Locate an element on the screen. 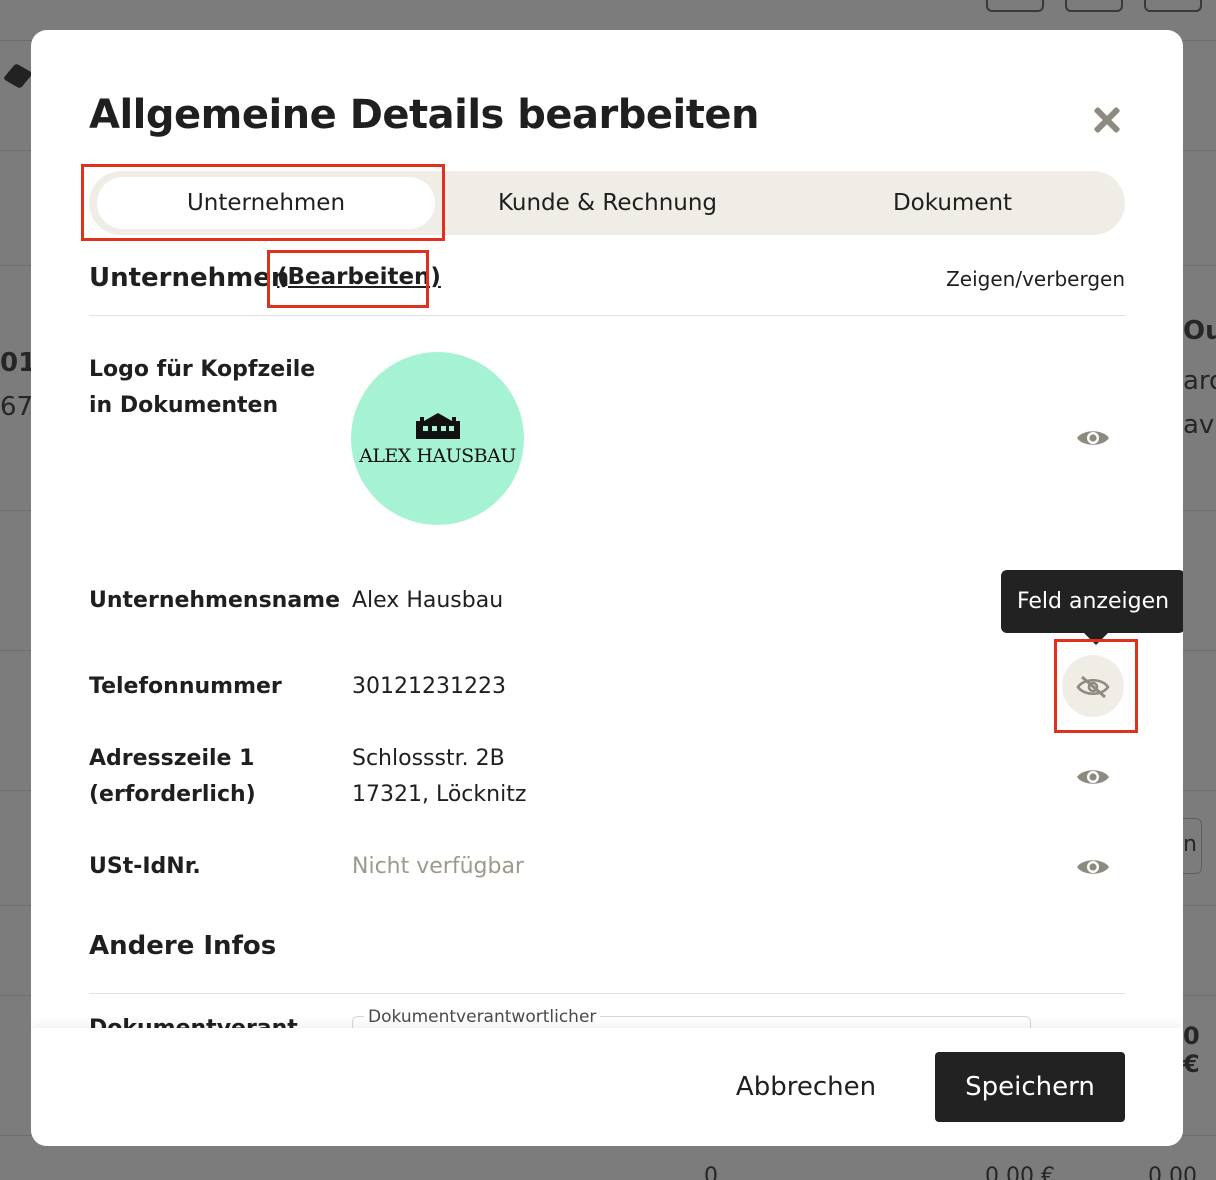 Image resolution: width=1216 pixels, height=1180 pixels. other-info-divider is located at coordinates (607, 993).